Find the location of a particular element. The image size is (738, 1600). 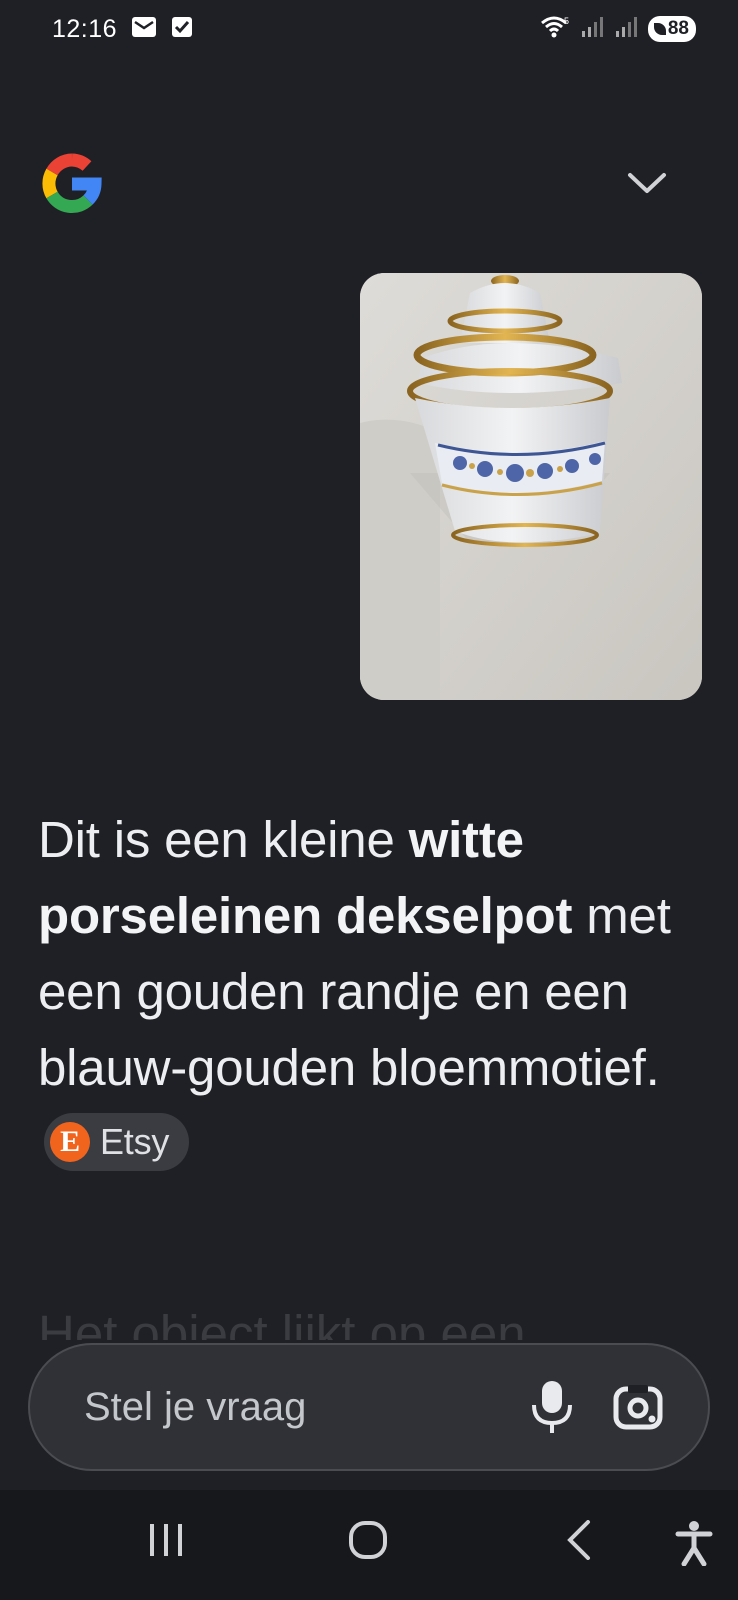

battery-level: 88 is located at coordinates (678, 28).